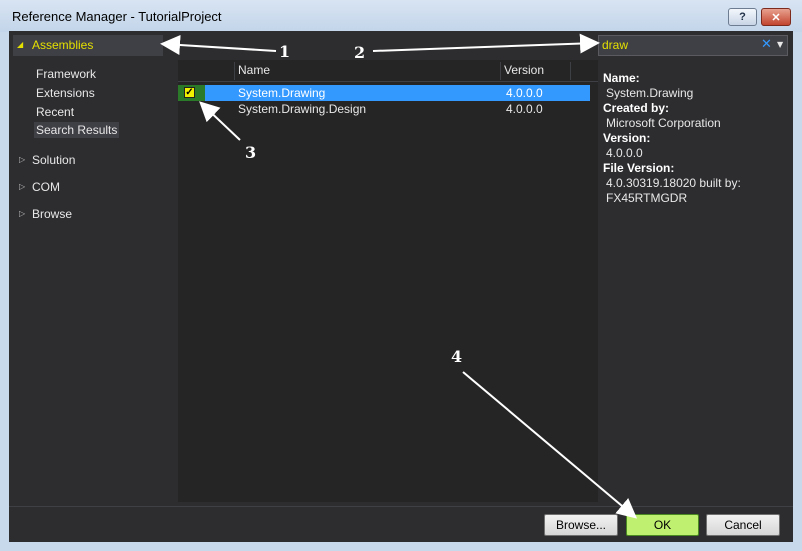 This screenshot has height=551, width=802. I want to click on detail-file-version-value: 4.0.30319.18020 built by:, so click(673, 183).